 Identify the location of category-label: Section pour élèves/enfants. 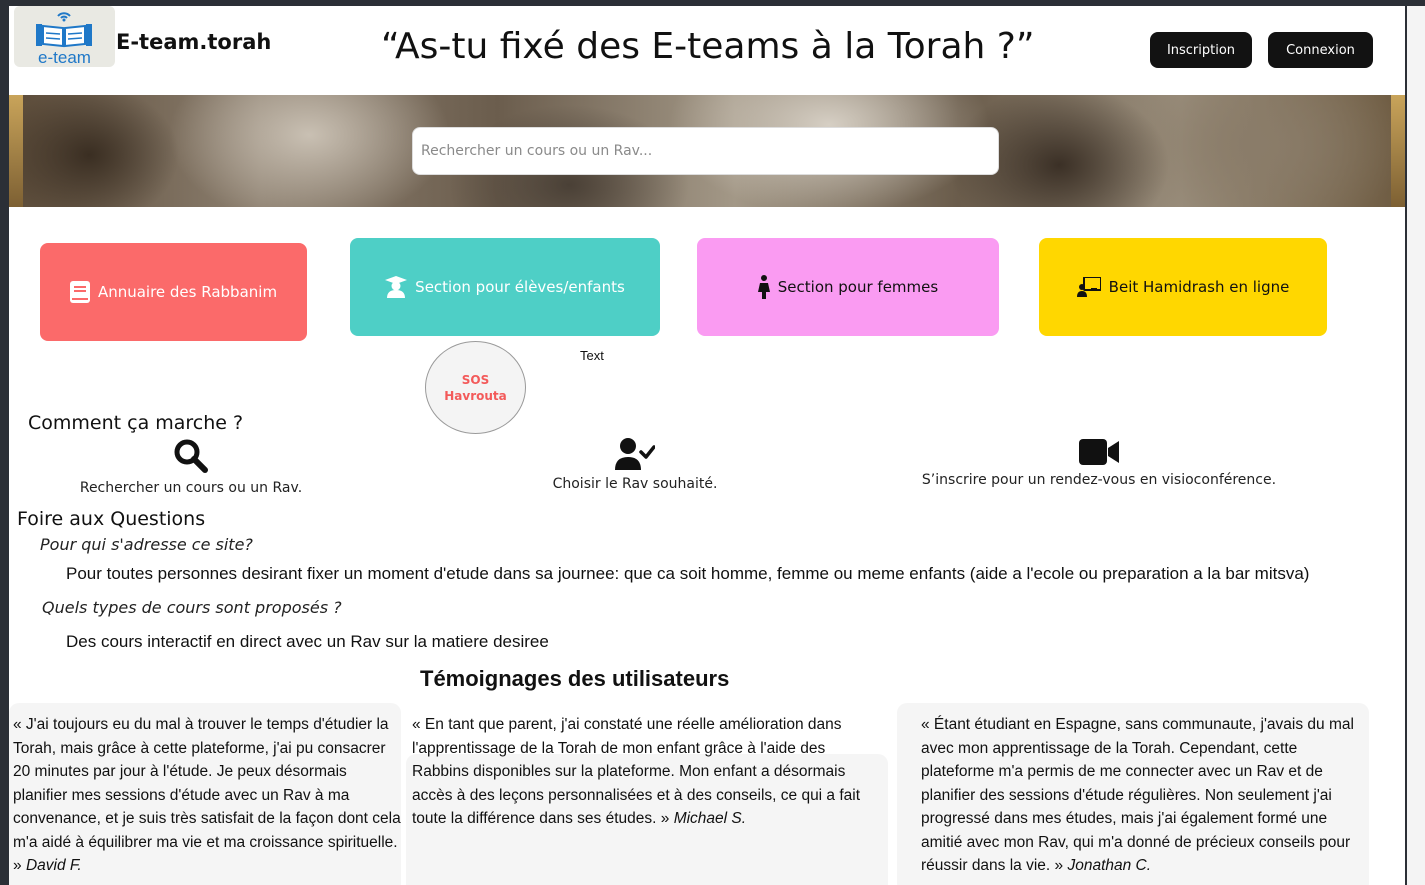
(520, 287).